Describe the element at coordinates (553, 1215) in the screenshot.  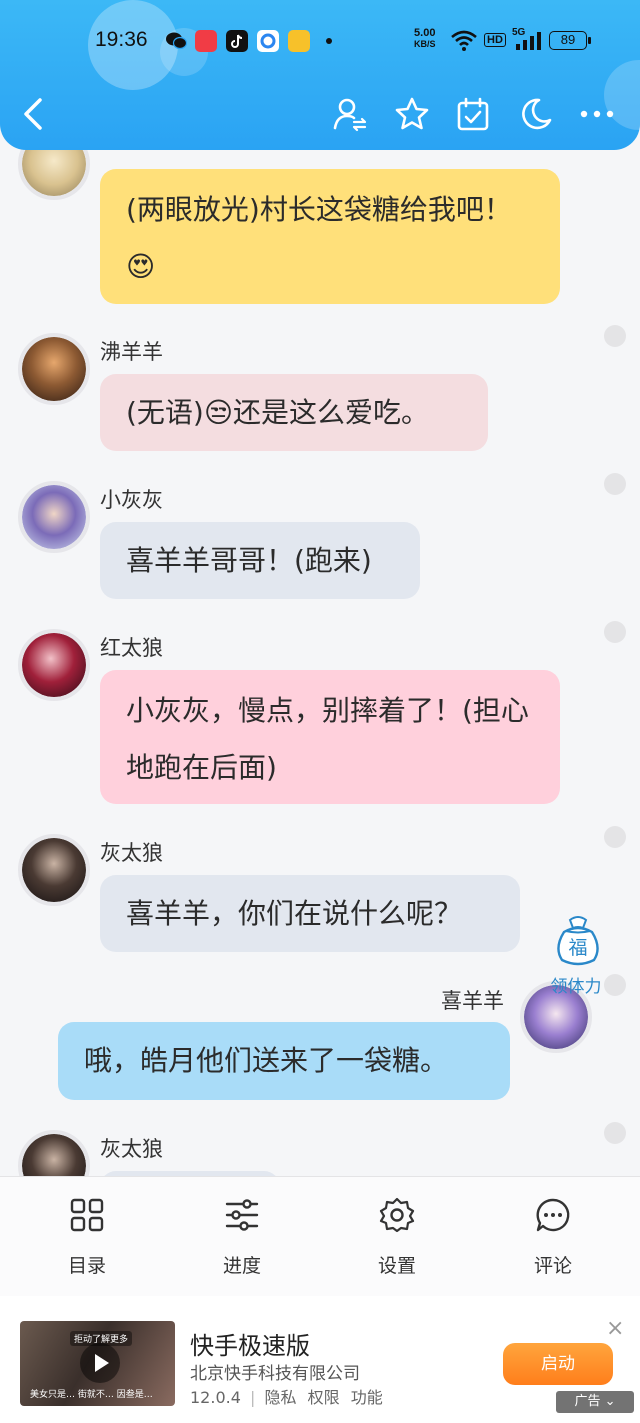
I see `comment-icon` at that location.